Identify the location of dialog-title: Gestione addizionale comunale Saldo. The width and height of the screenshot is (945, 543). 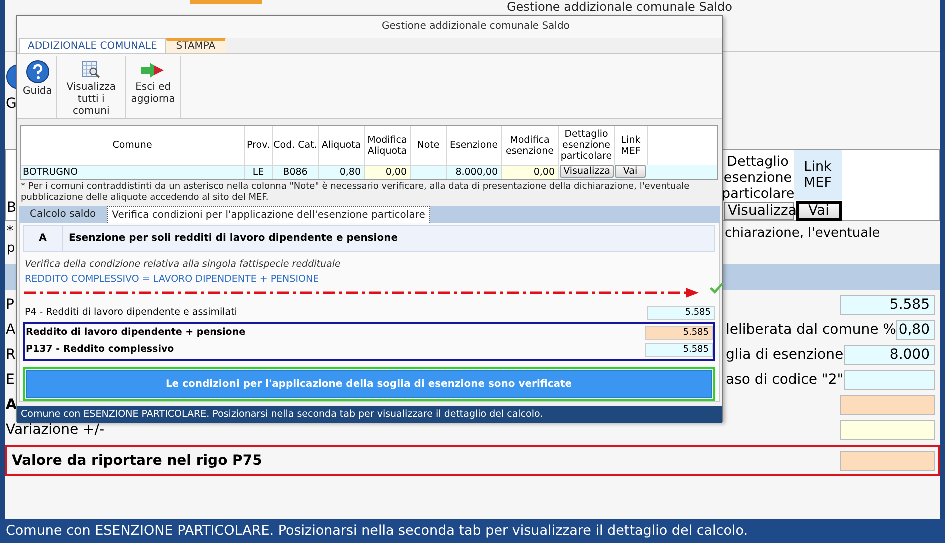
(476, 26).